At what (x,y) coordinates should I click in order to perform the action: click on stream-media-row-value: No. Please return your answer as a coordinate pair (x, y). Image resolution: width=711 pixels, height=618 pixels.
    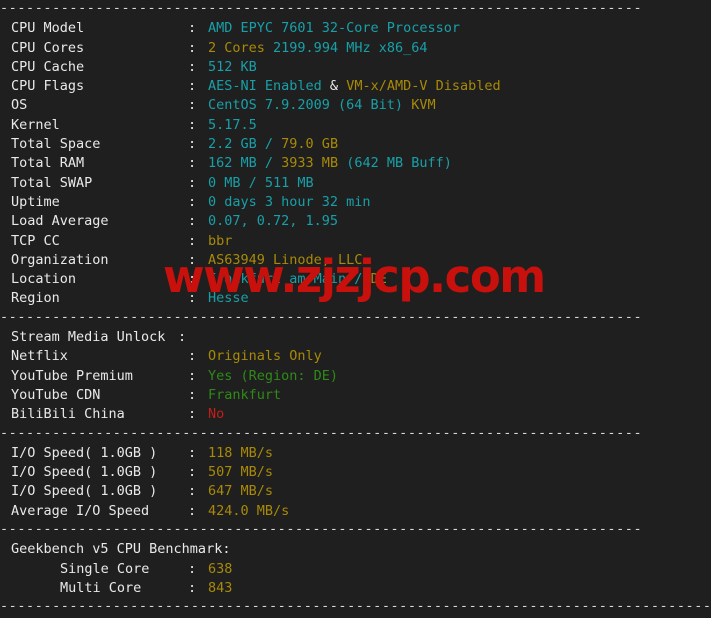
    Looking at the image, I should click on (216, 414).